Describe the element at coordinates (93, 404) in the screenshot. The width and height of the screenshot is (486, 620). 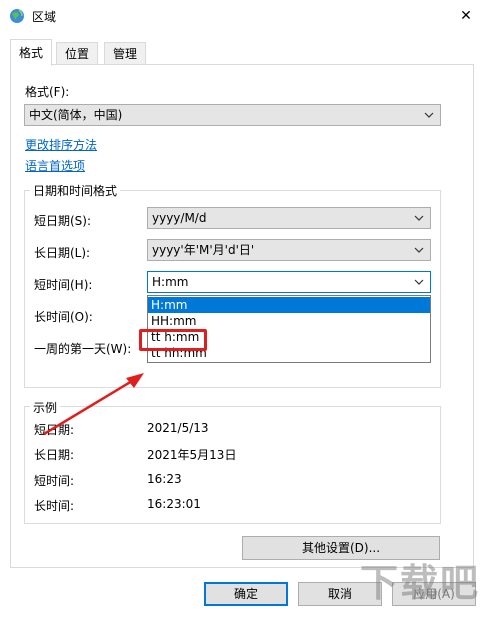
I see `arrow-annotation-icon` at that location.